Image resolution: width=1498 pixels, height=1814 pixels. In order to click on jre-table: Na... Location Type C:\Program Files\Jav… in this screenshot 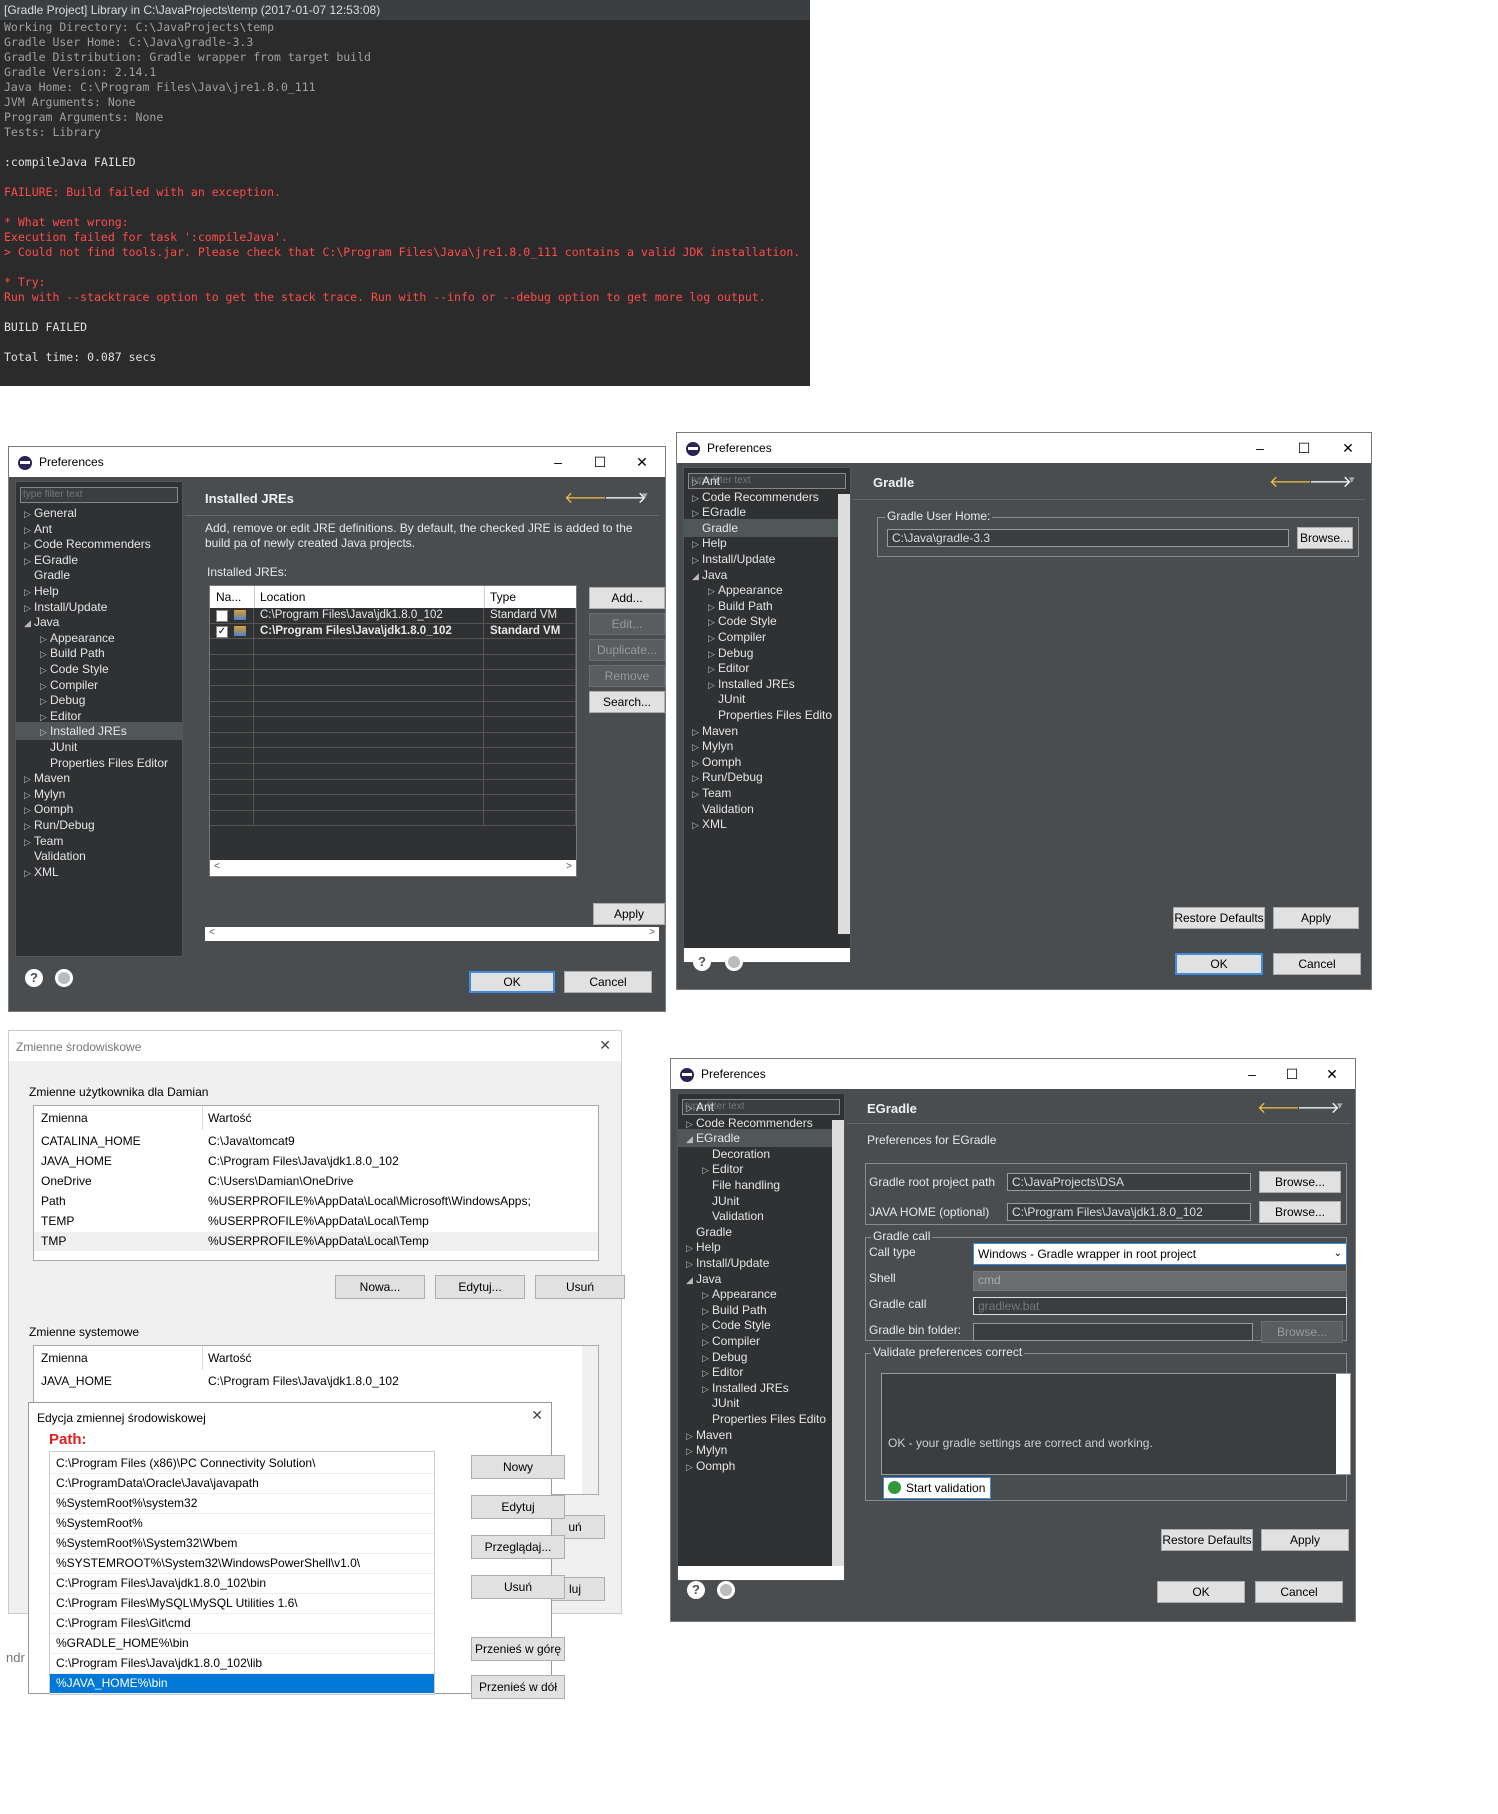, I will do `click(393, 731)`.